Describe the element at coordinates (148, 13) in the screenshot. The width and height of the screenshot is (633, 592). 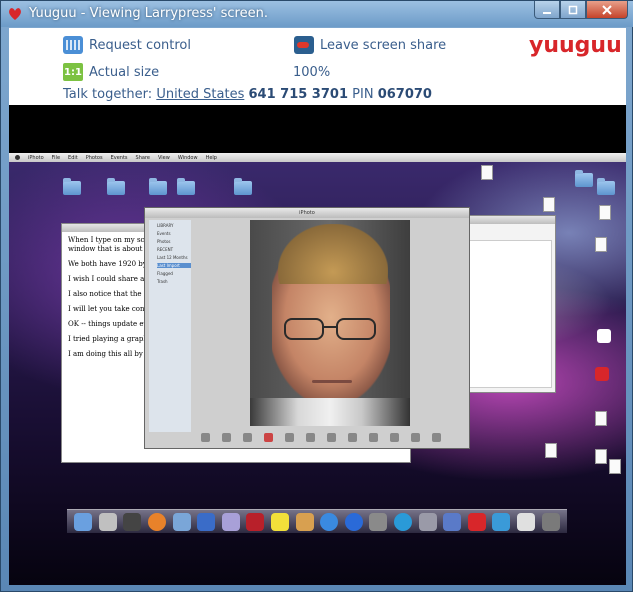
I see `window-title: Yuuguu - Viewing Larrypress' screen.` at that location.